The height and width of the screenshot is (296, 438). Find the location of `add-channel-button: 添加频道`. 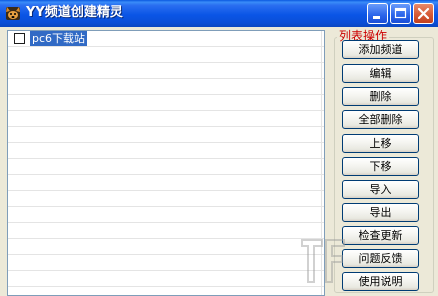

add-channel-button: 添加频道 is located at coordinates (380, 49).